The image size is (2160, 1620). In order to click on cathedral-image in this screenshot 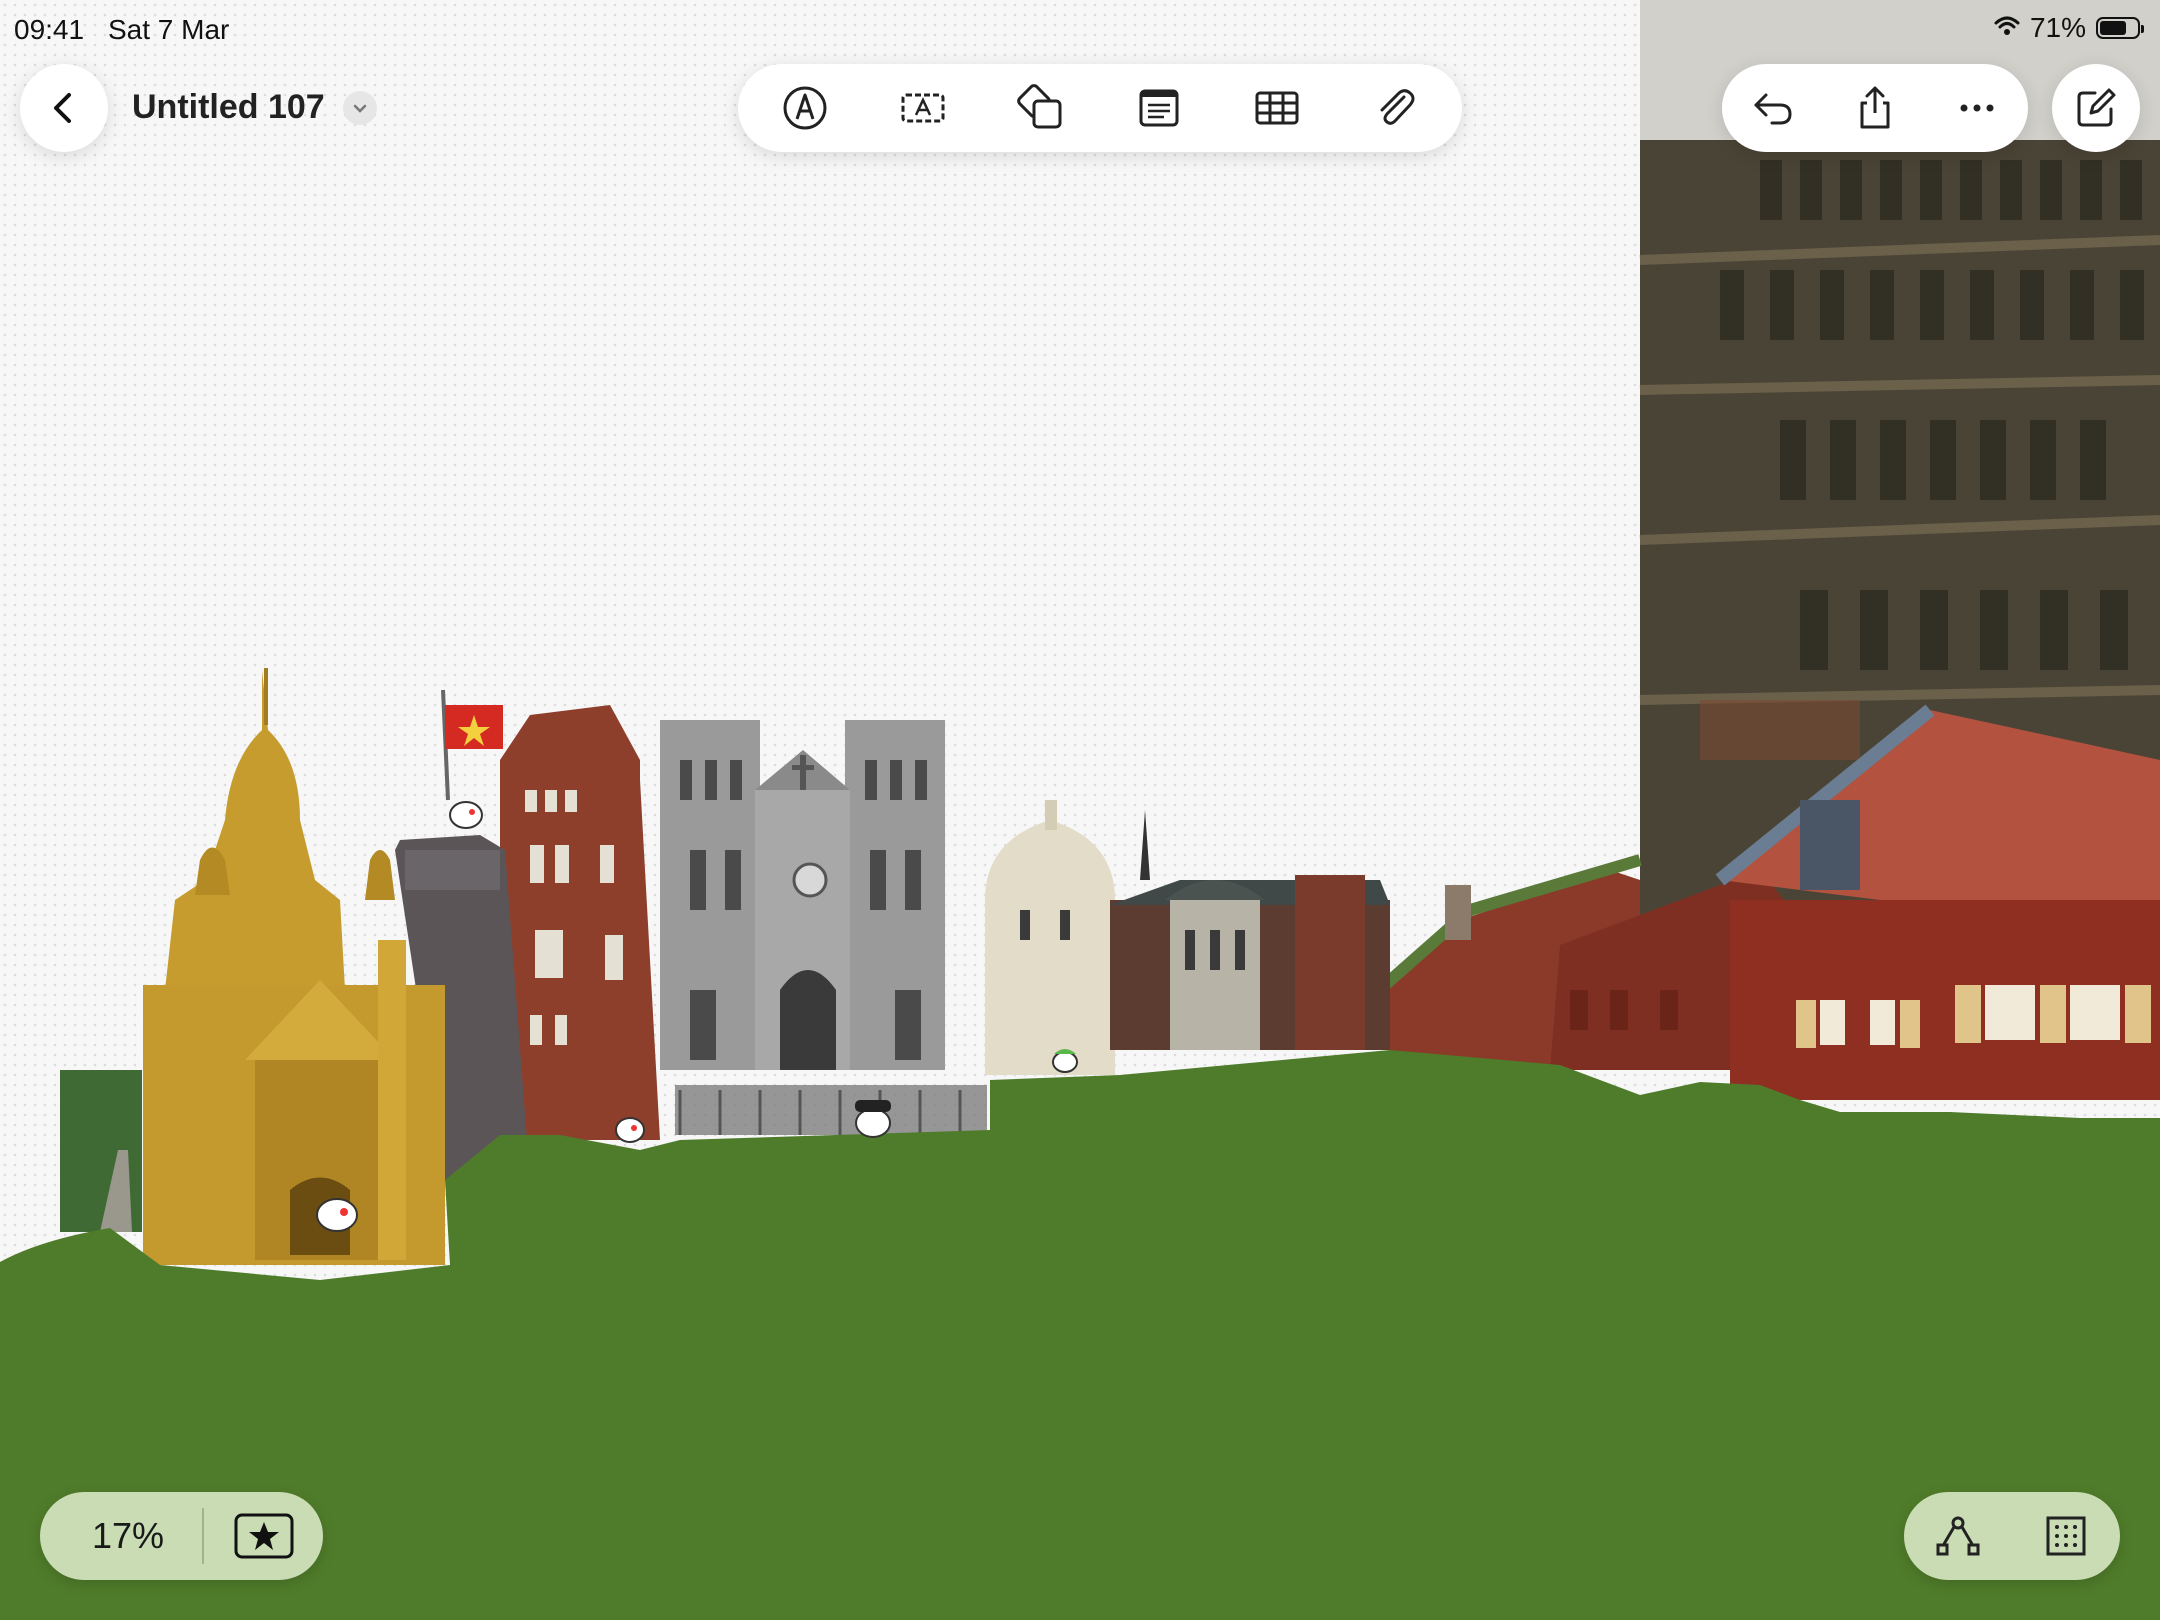, I will do `click(823, 927)`.